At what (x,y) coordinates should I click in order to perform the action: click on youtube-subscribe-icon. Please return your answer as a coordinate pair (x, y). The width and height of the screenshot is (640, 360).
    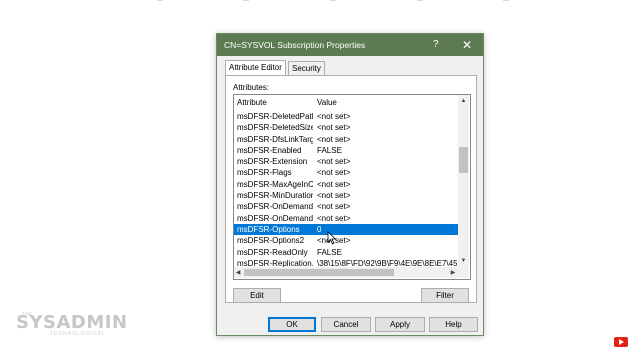
    Looking at the image, I should click on (621, 342).